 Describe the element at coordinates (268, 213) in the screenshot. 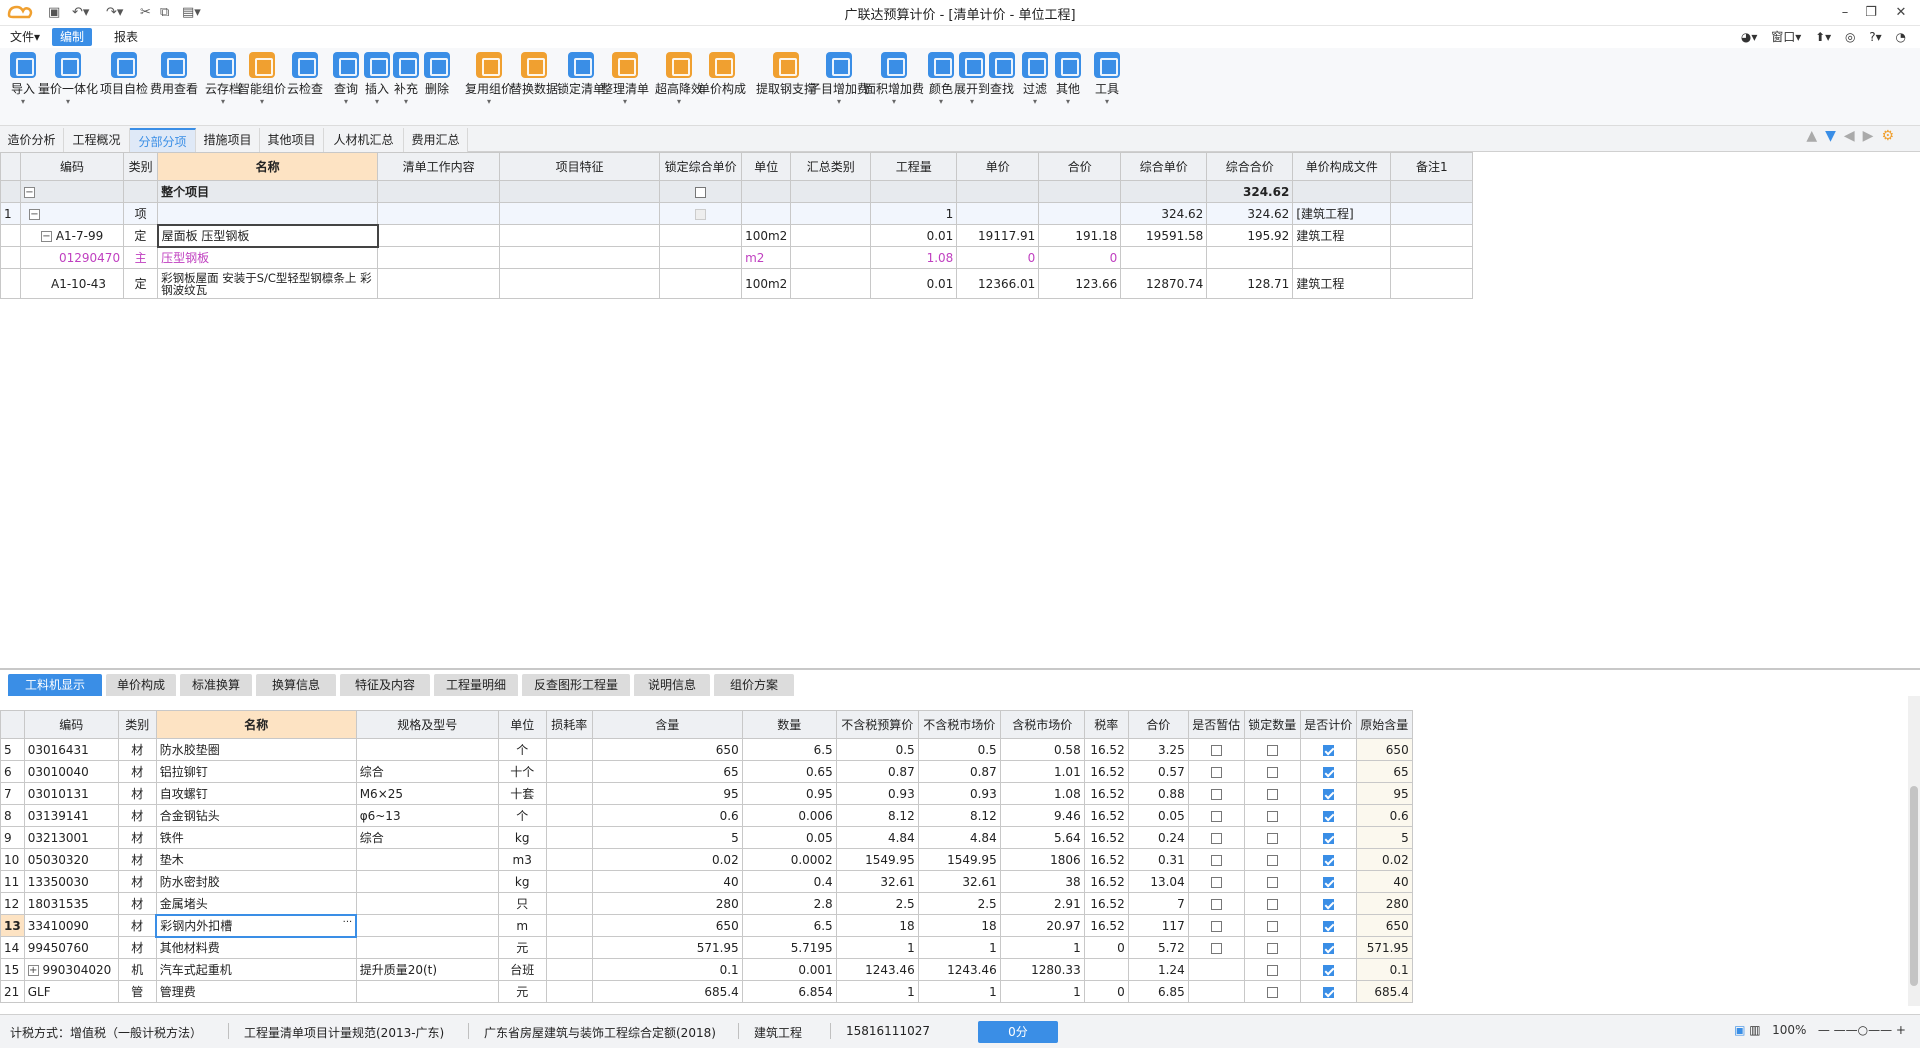

I see `name-cell` at that location.